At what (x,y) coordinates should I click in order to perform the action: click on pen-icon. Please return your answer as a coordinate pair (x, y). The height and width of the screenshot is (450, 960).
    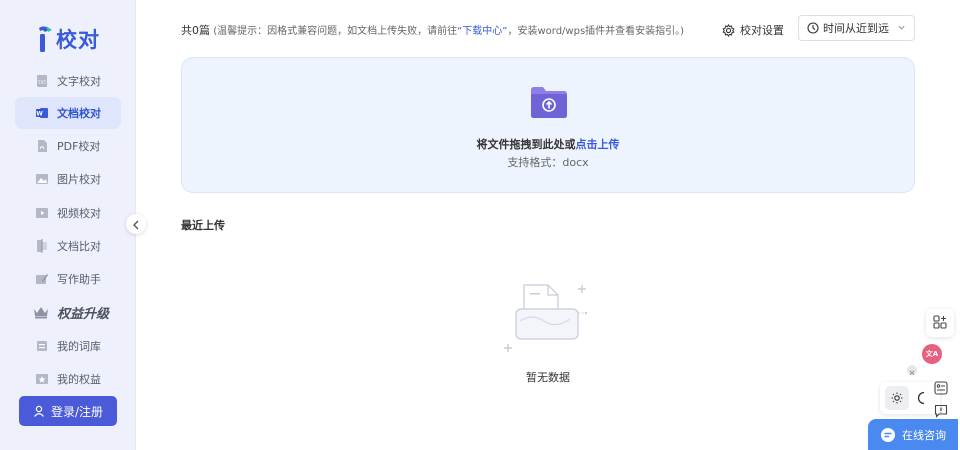
    Looking at the image, I should click on (42, 279).